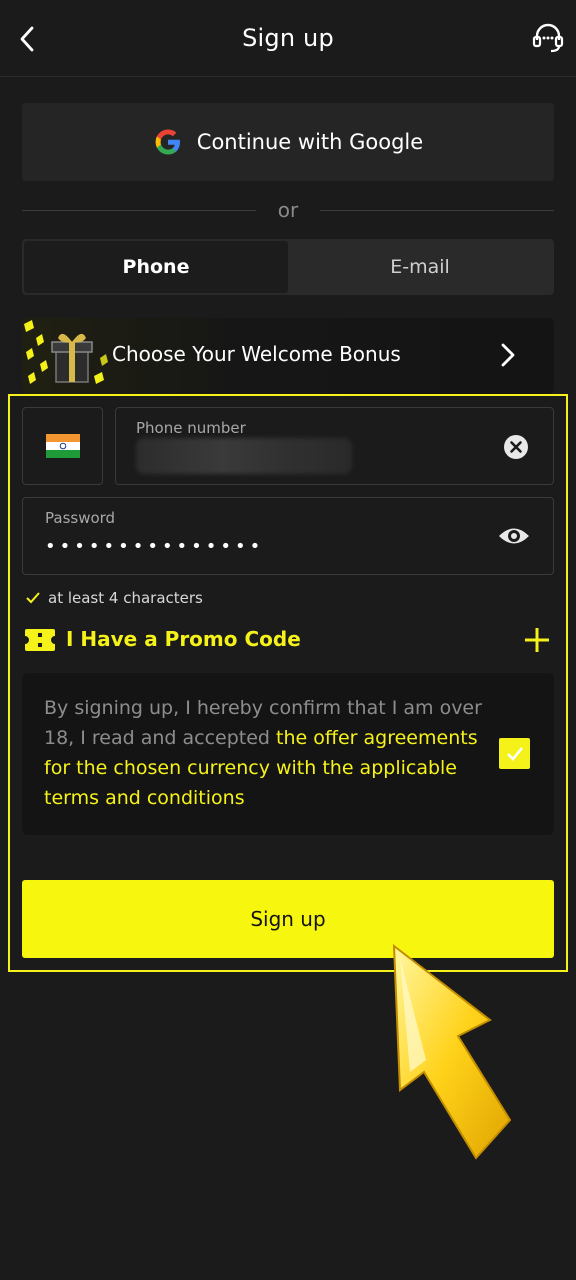  I want to click on chevron-left-icon, so click(27, 39).